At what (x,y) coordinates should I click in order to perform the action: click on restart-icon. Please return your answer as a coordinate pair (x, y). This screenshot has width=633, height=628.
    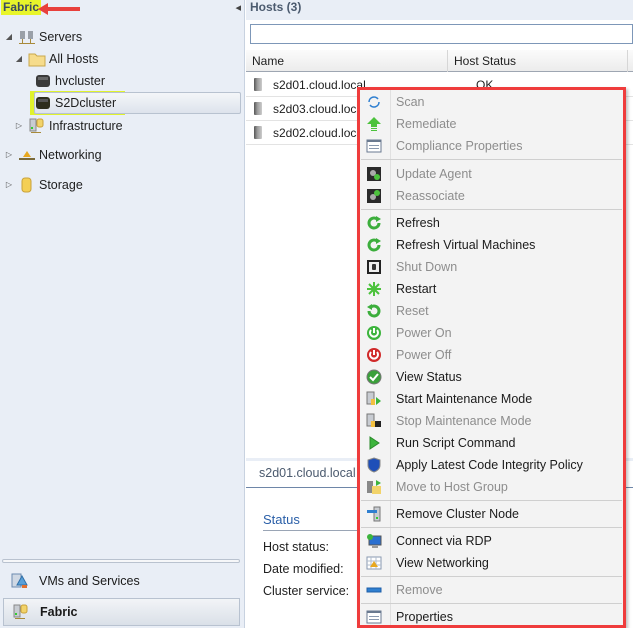
    Looking at the image, I should click on (374, 289).